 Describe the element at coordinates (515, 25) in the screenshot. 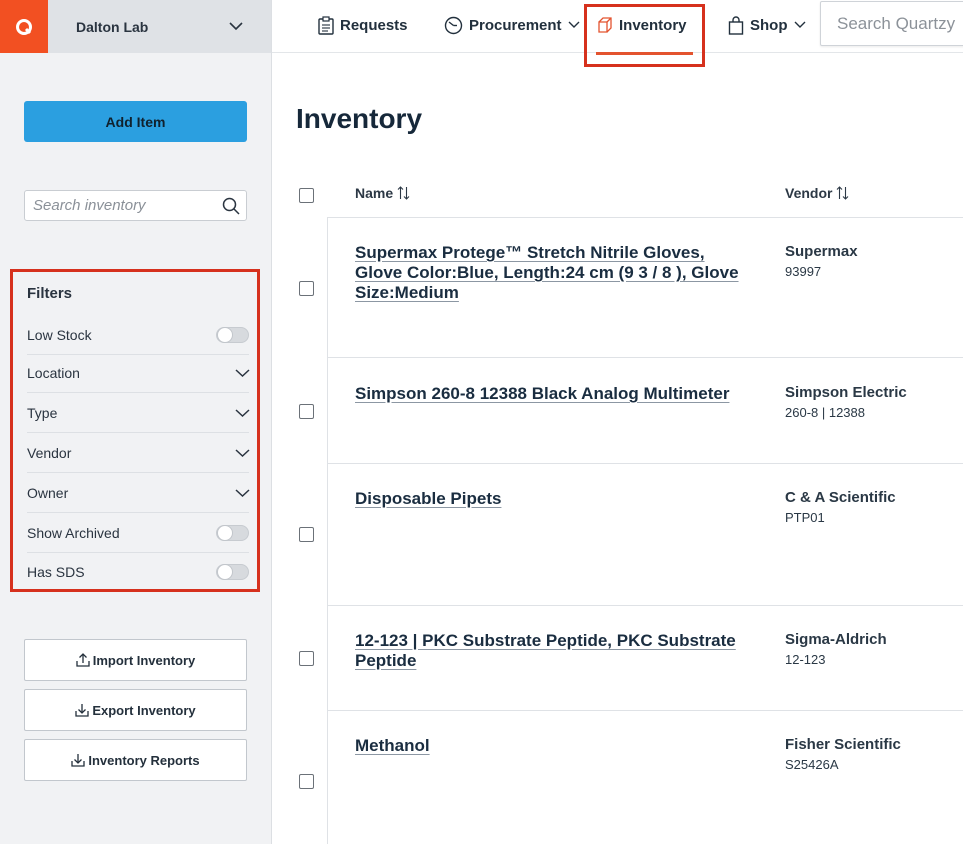

I see `nav-procurement-label: Procurement` at that location.